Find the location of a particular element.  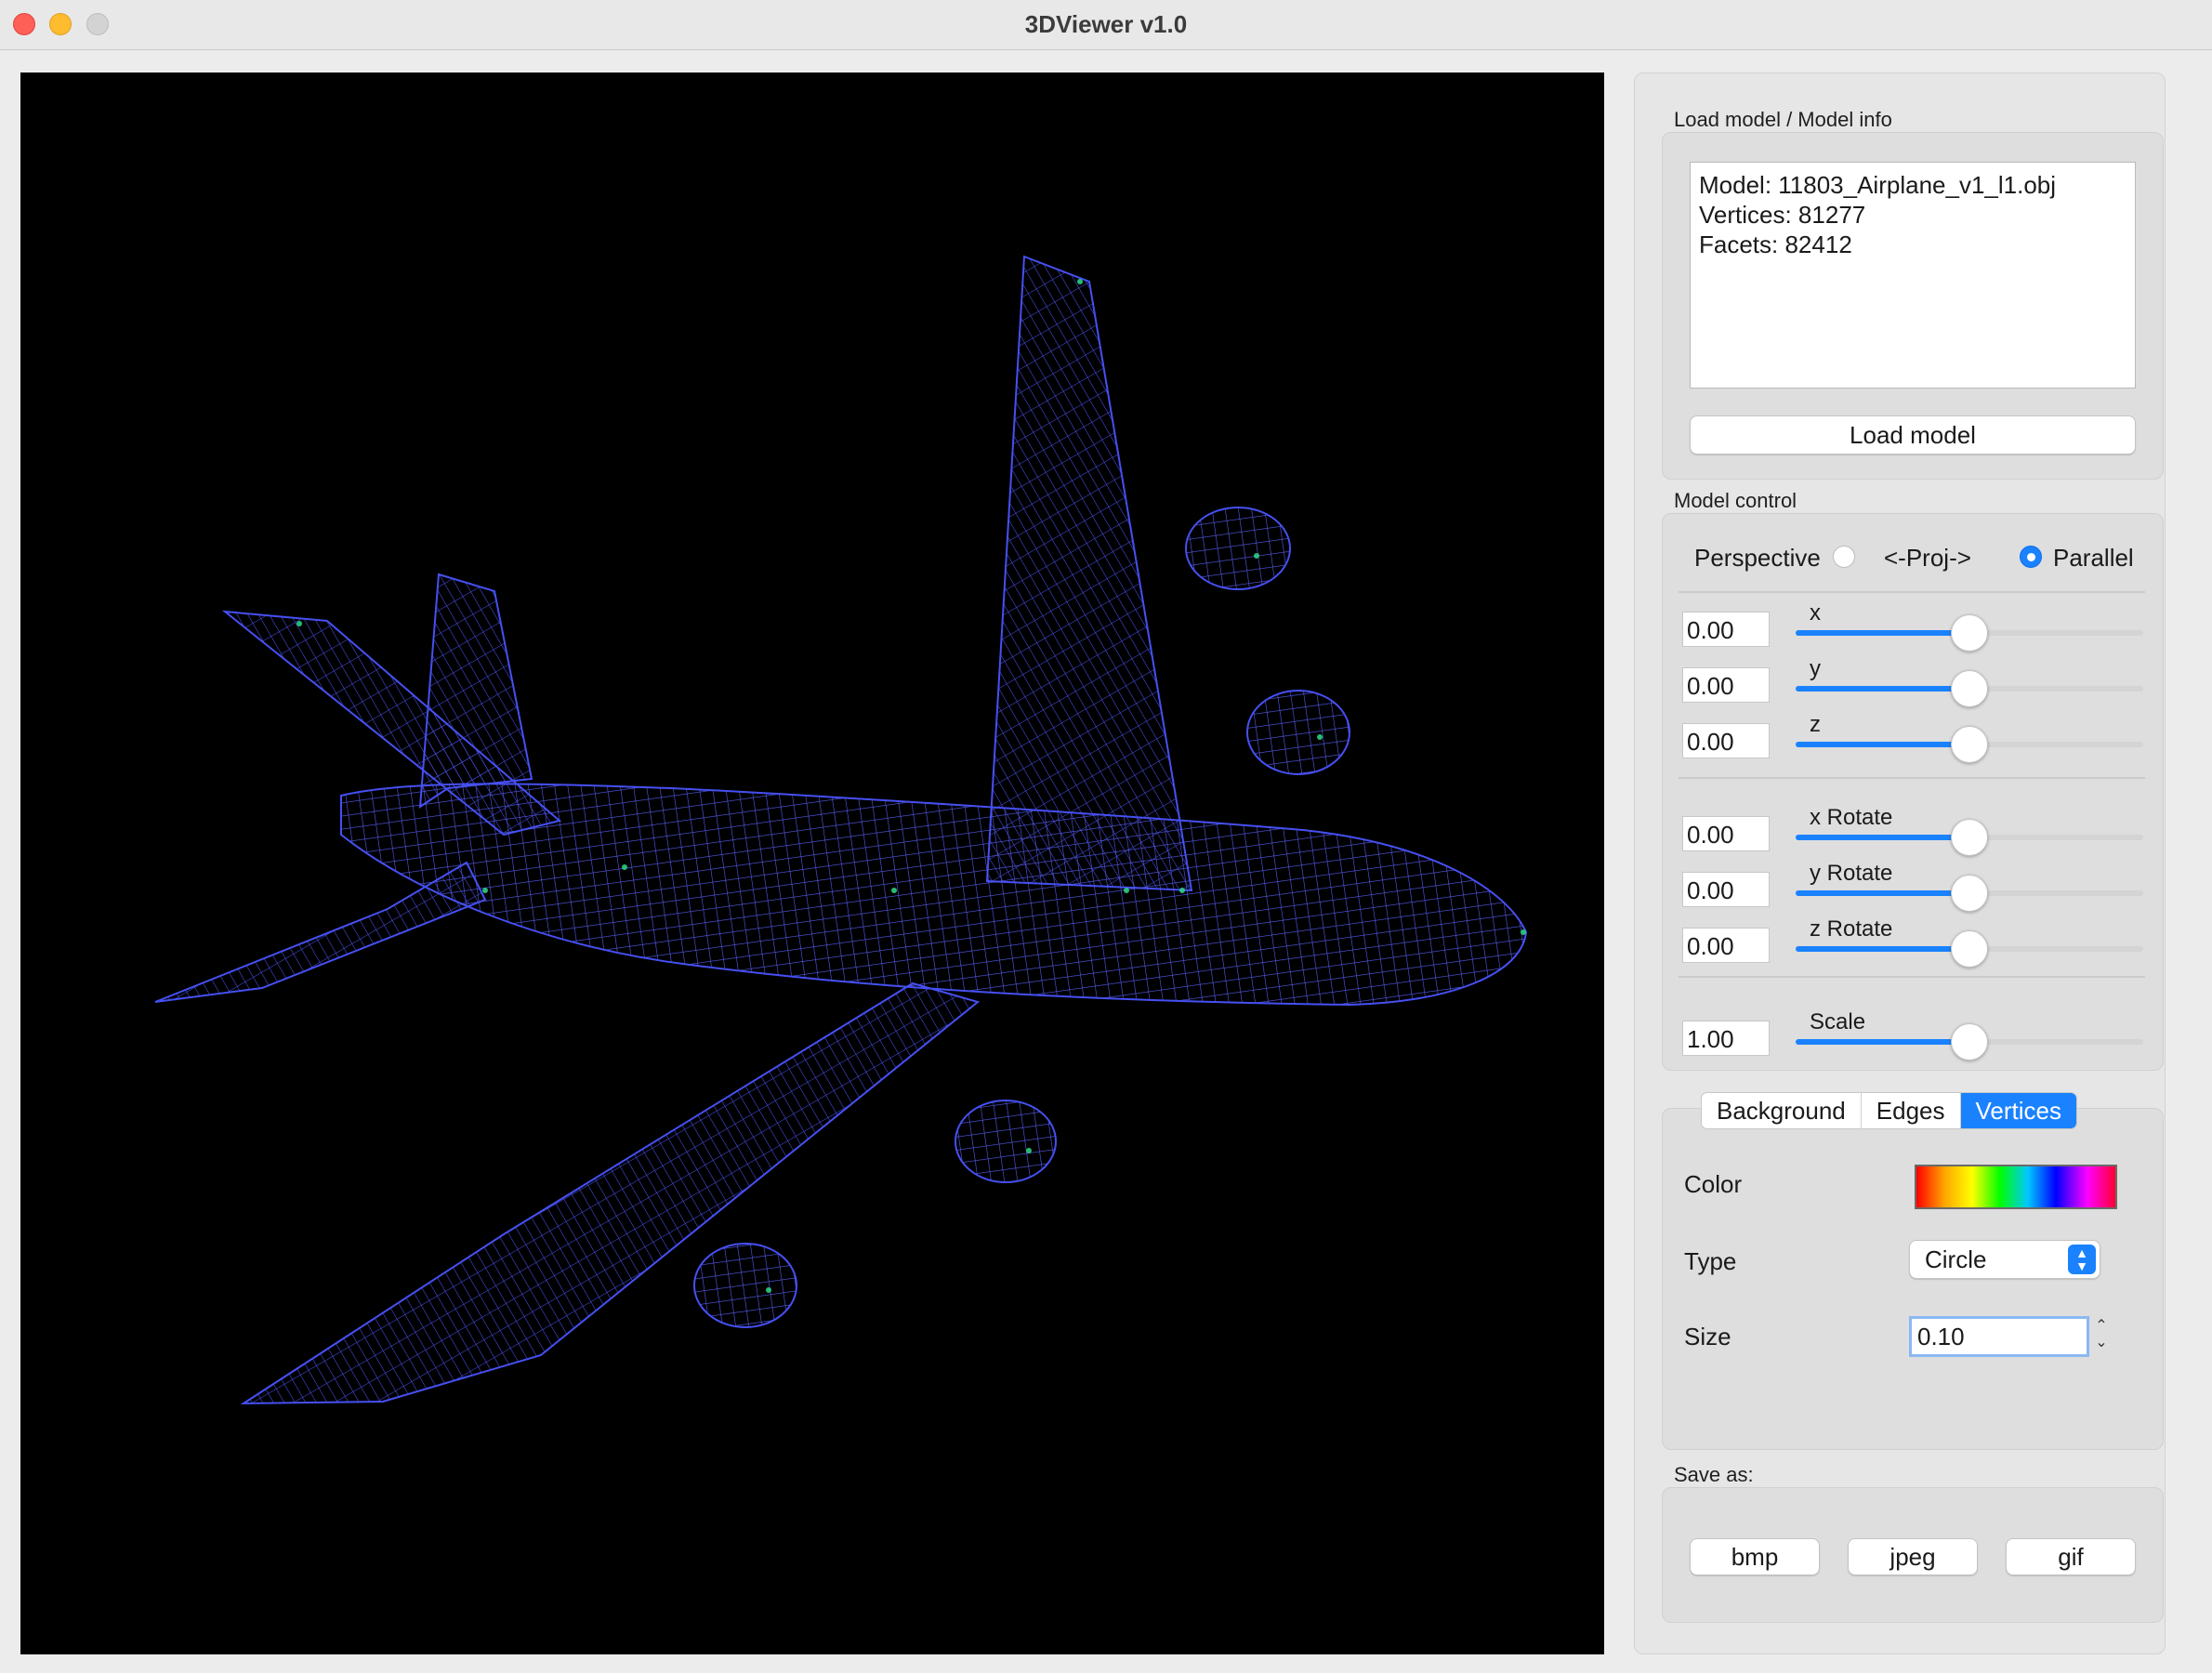

display-settings-group is located at coordinates (1913, 1279).